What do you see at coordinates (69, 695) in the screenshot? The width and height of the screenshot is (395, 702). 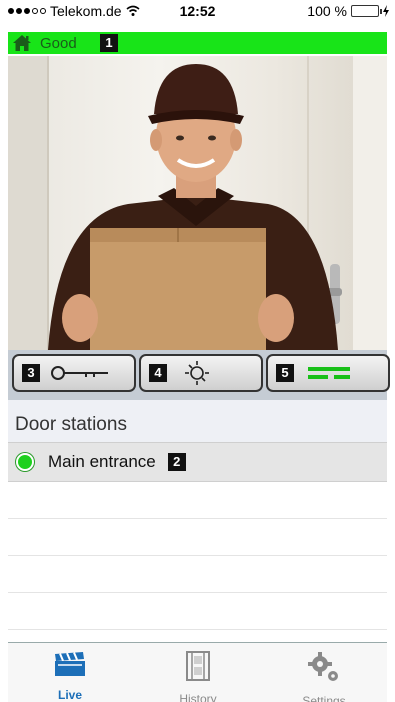 I see `tab-live-label: Live` at bounding box center [69, 695].